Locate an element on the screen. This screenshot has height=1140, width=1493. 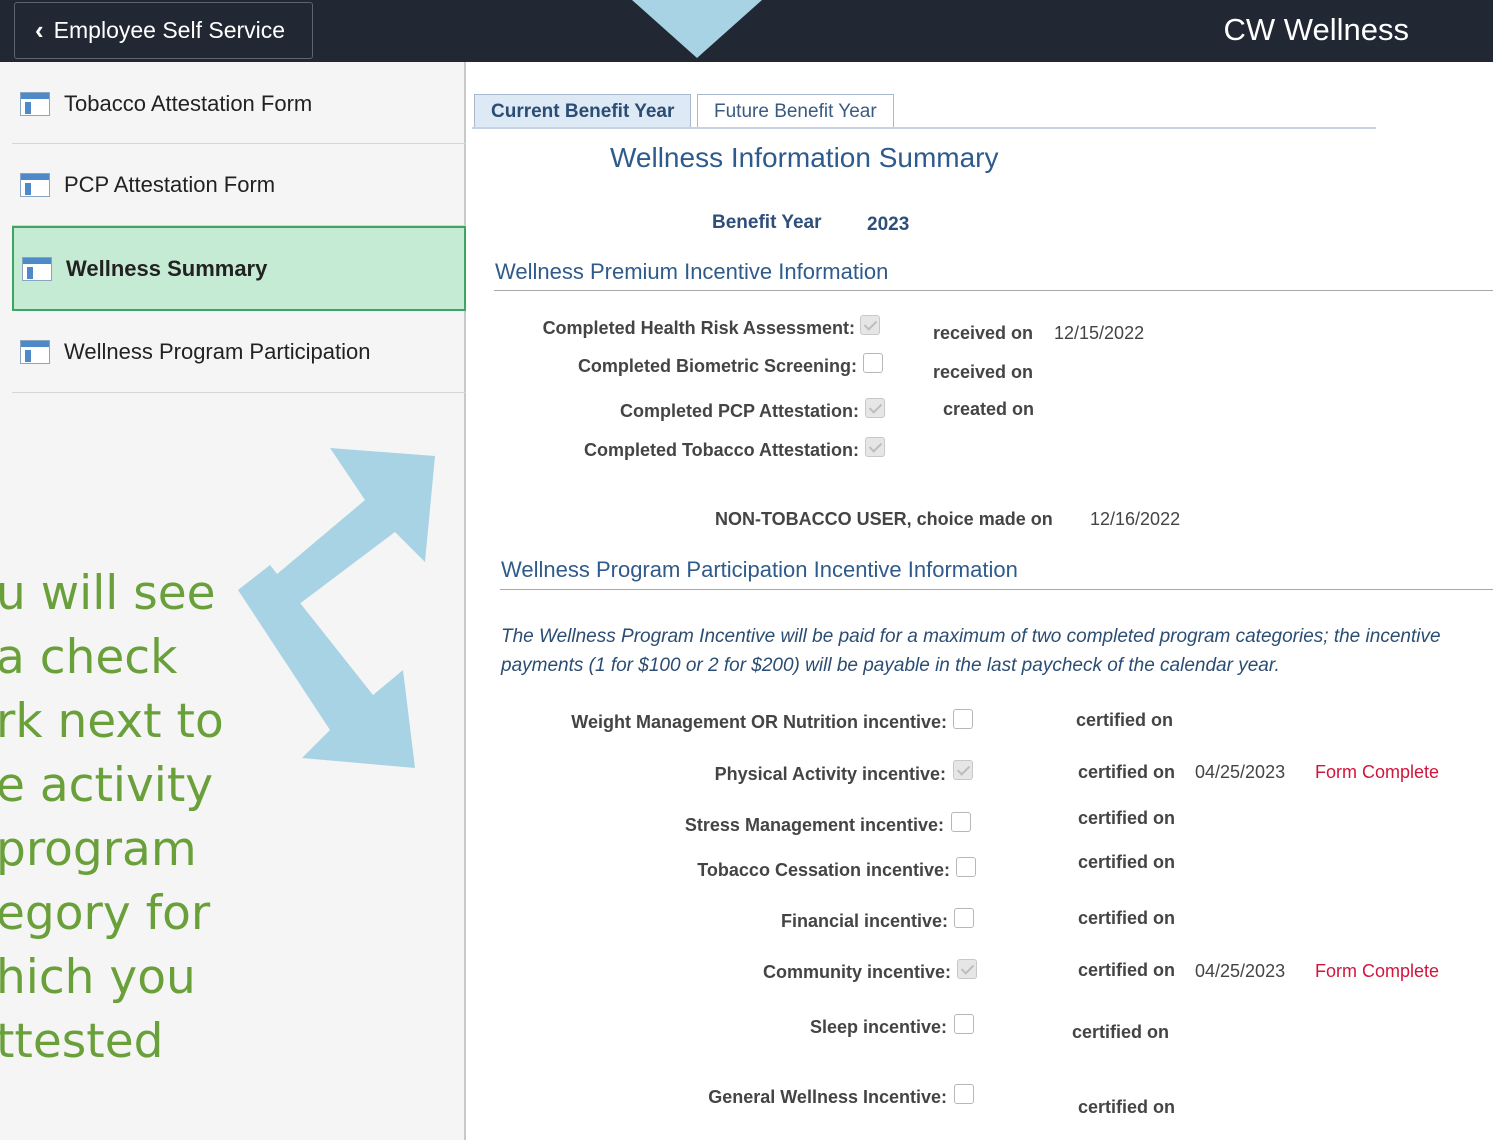
down-arrow-annotation-icon is located at coordinates (697, 29).